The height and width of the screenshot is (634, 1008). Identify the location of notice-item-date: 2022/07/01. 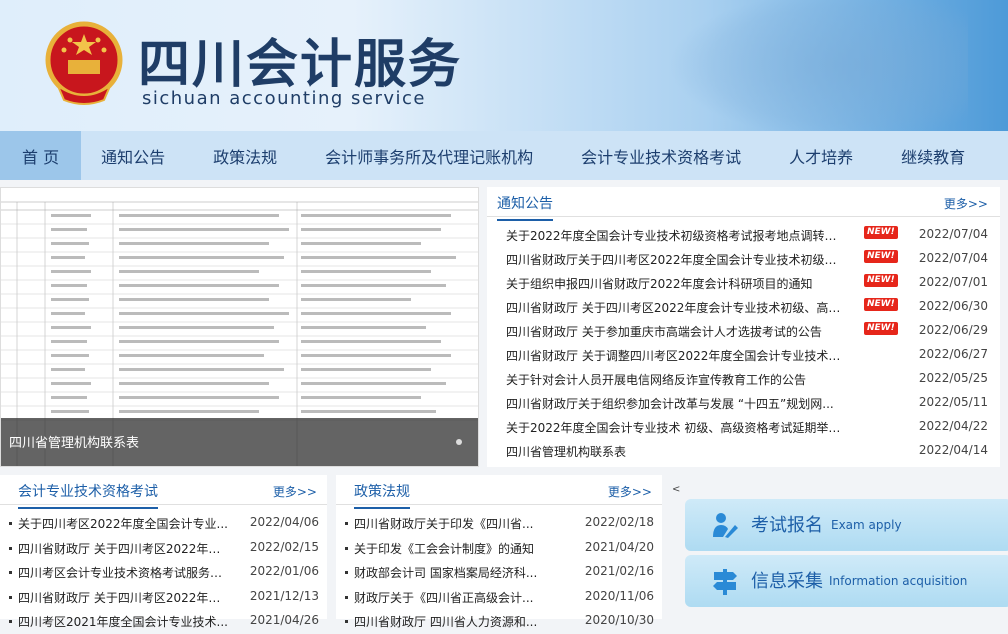
(953, 282).